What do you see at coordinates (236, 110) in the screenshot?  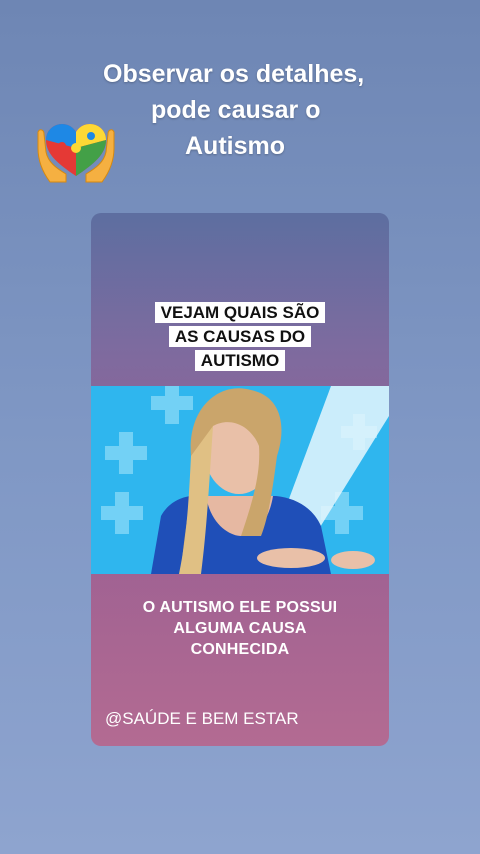 I see `headline-line-2: pode causar o` at bounding box center [236, 110].